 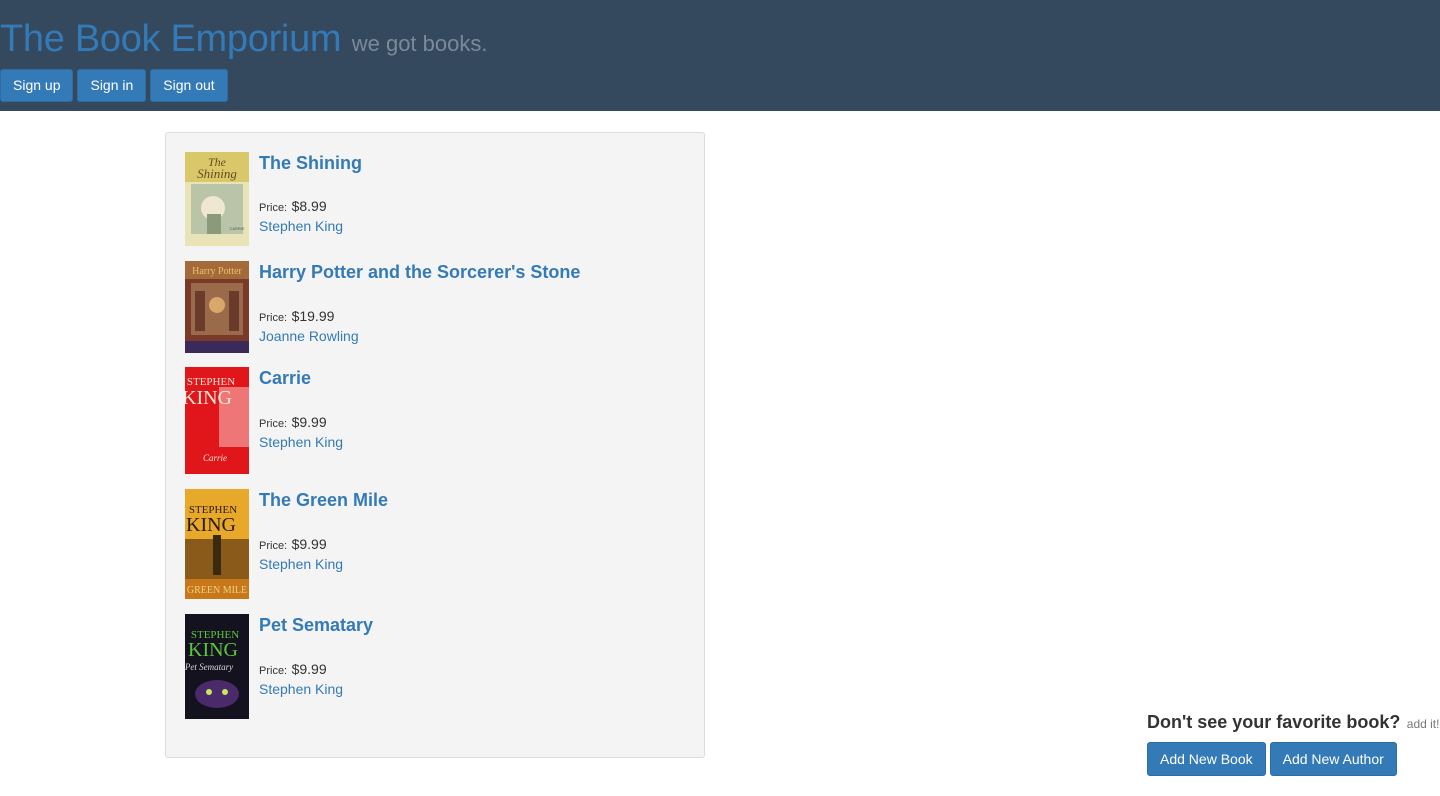 I want to click on price-line: Price: $19.99, so click(x=296, y=317).